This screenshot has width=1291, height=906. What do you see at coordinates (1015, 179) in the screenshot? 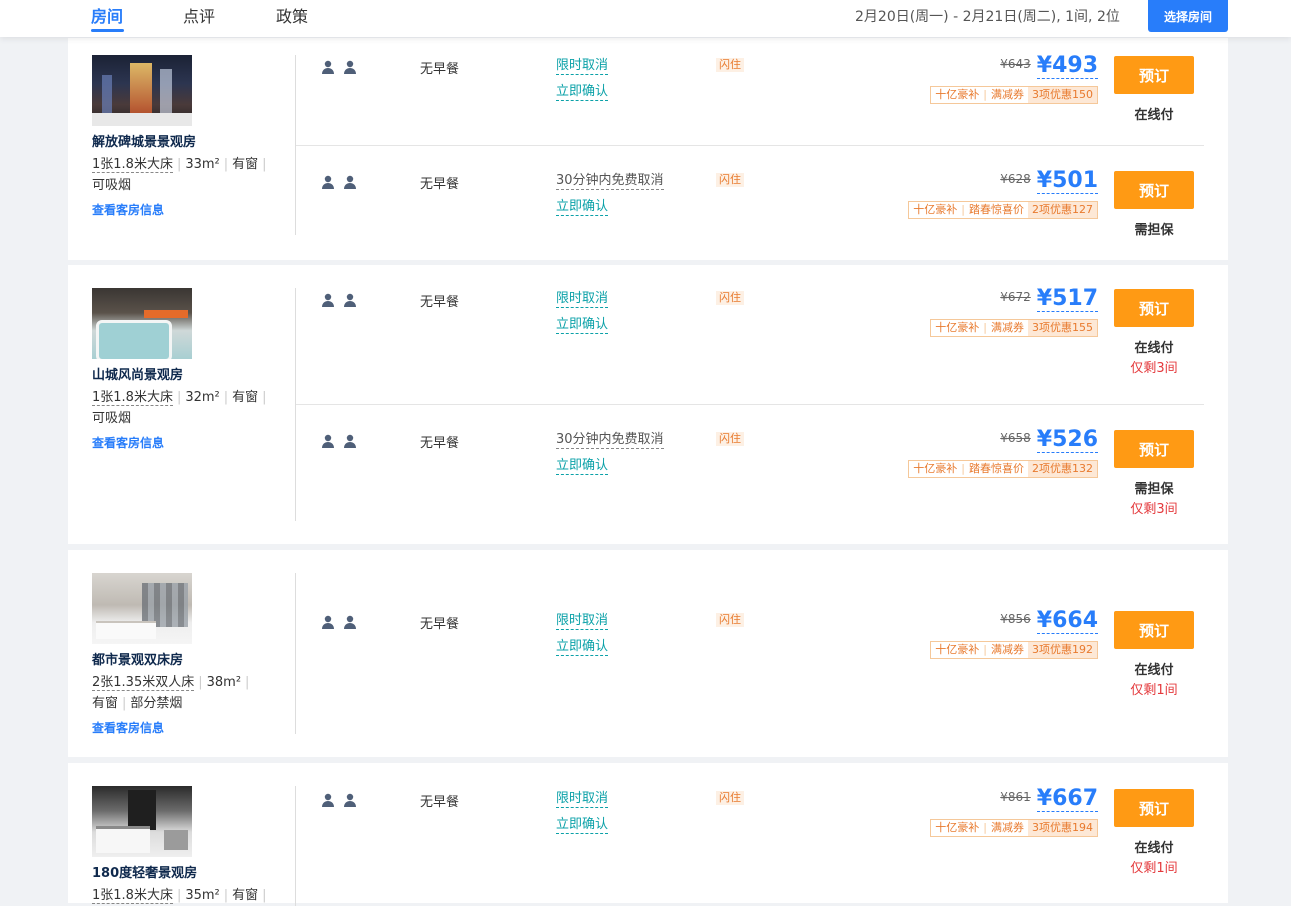
I see `original-price: ¥628` at bounding box center [1015, 179].